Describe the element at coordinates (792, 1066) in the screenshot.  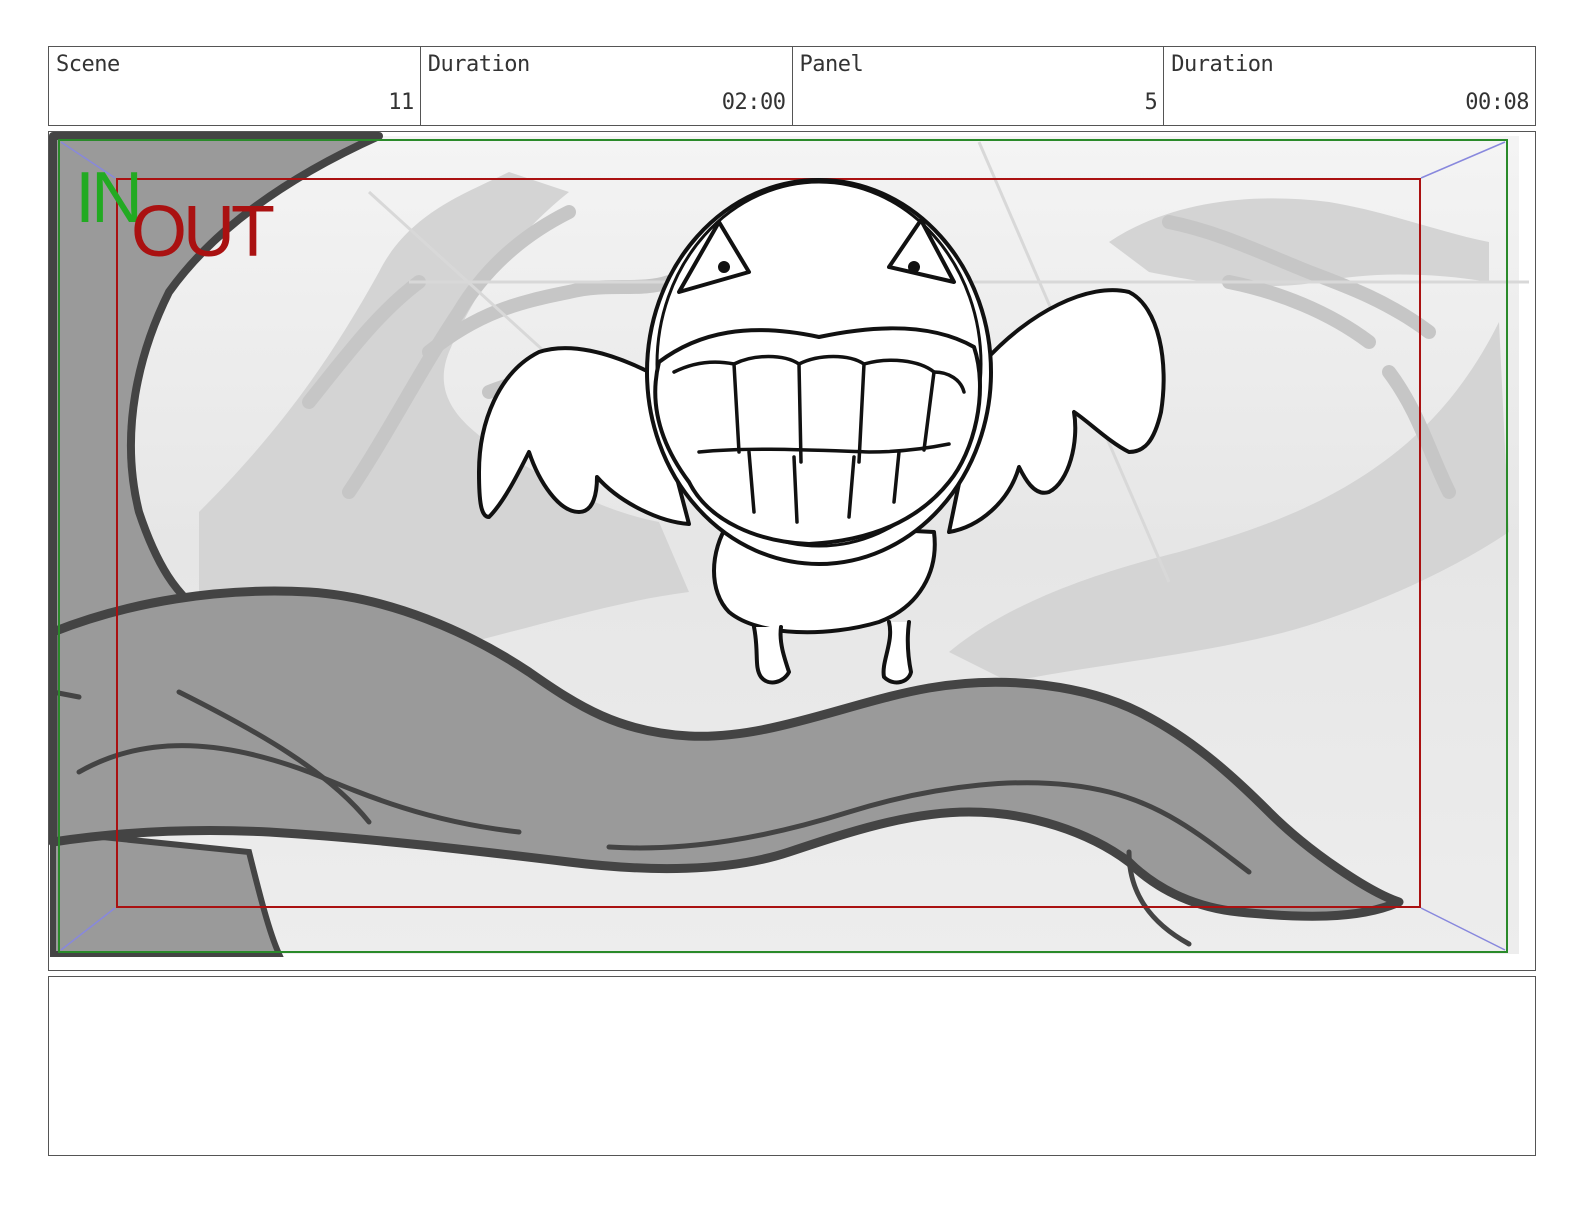
I see `panel-notes-box` at that location.